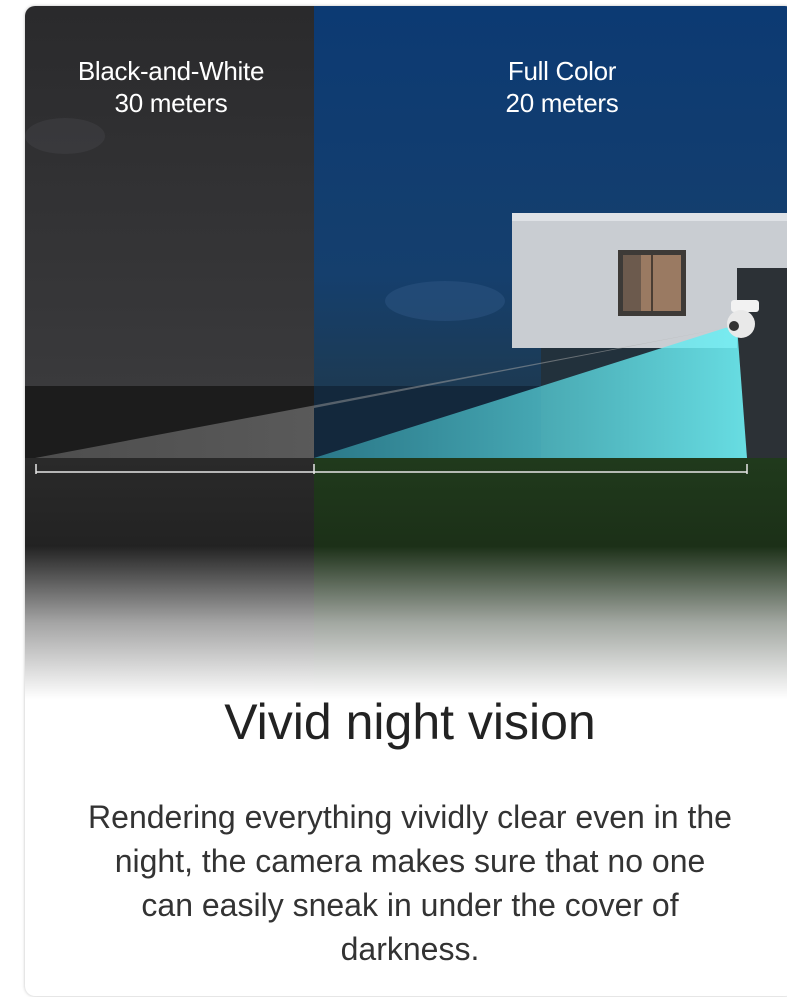 Image resolution: width=787 pixels, height=997 pixels. Describe the element at coordinates (562, 103) in the screenshot. I see `color-mode-range: 20 meters` at that location.